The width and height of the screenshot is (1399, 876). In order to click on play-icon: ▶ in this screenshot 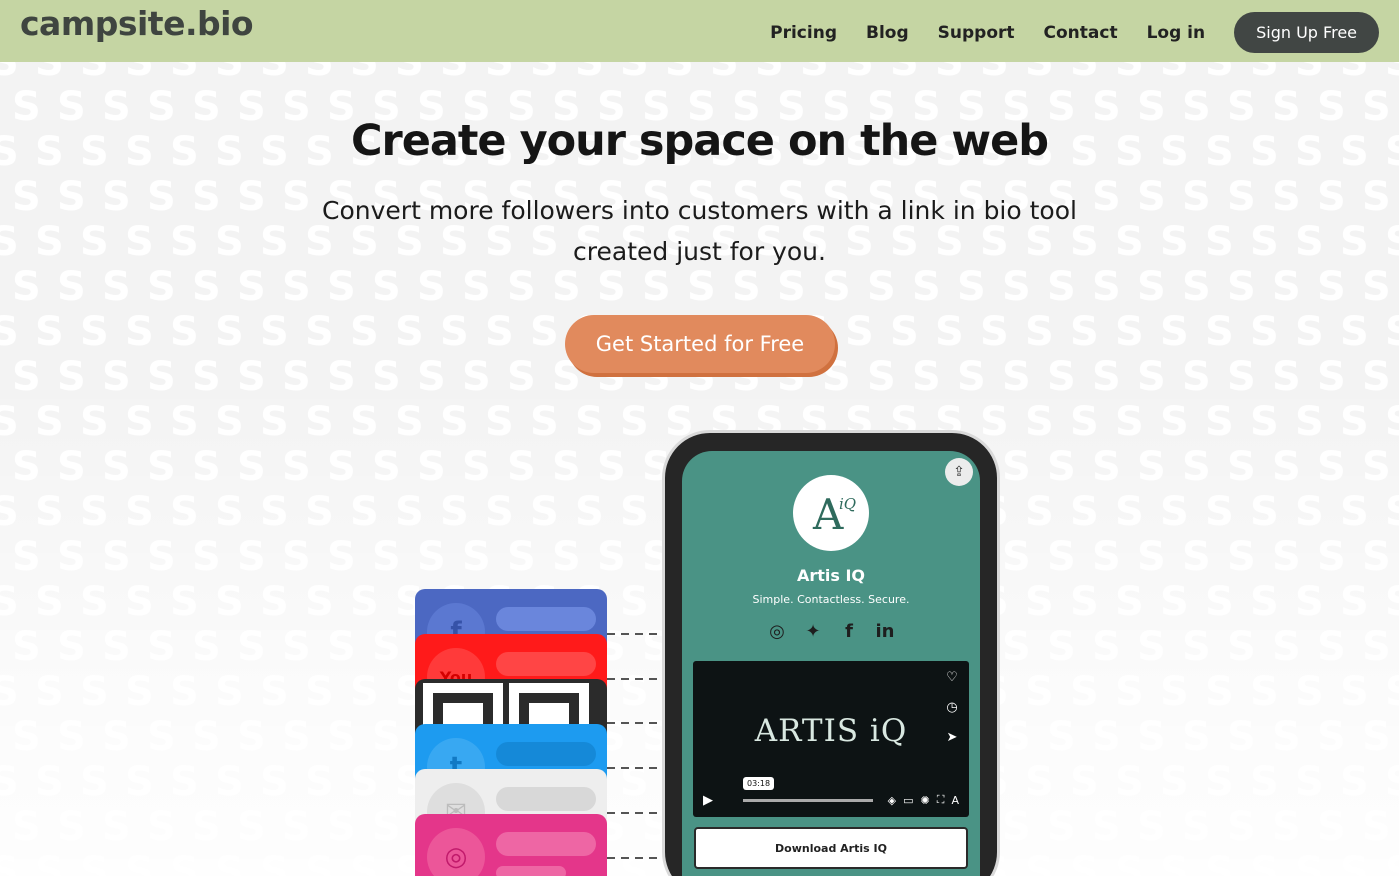, I will do `click(713, 800)`.